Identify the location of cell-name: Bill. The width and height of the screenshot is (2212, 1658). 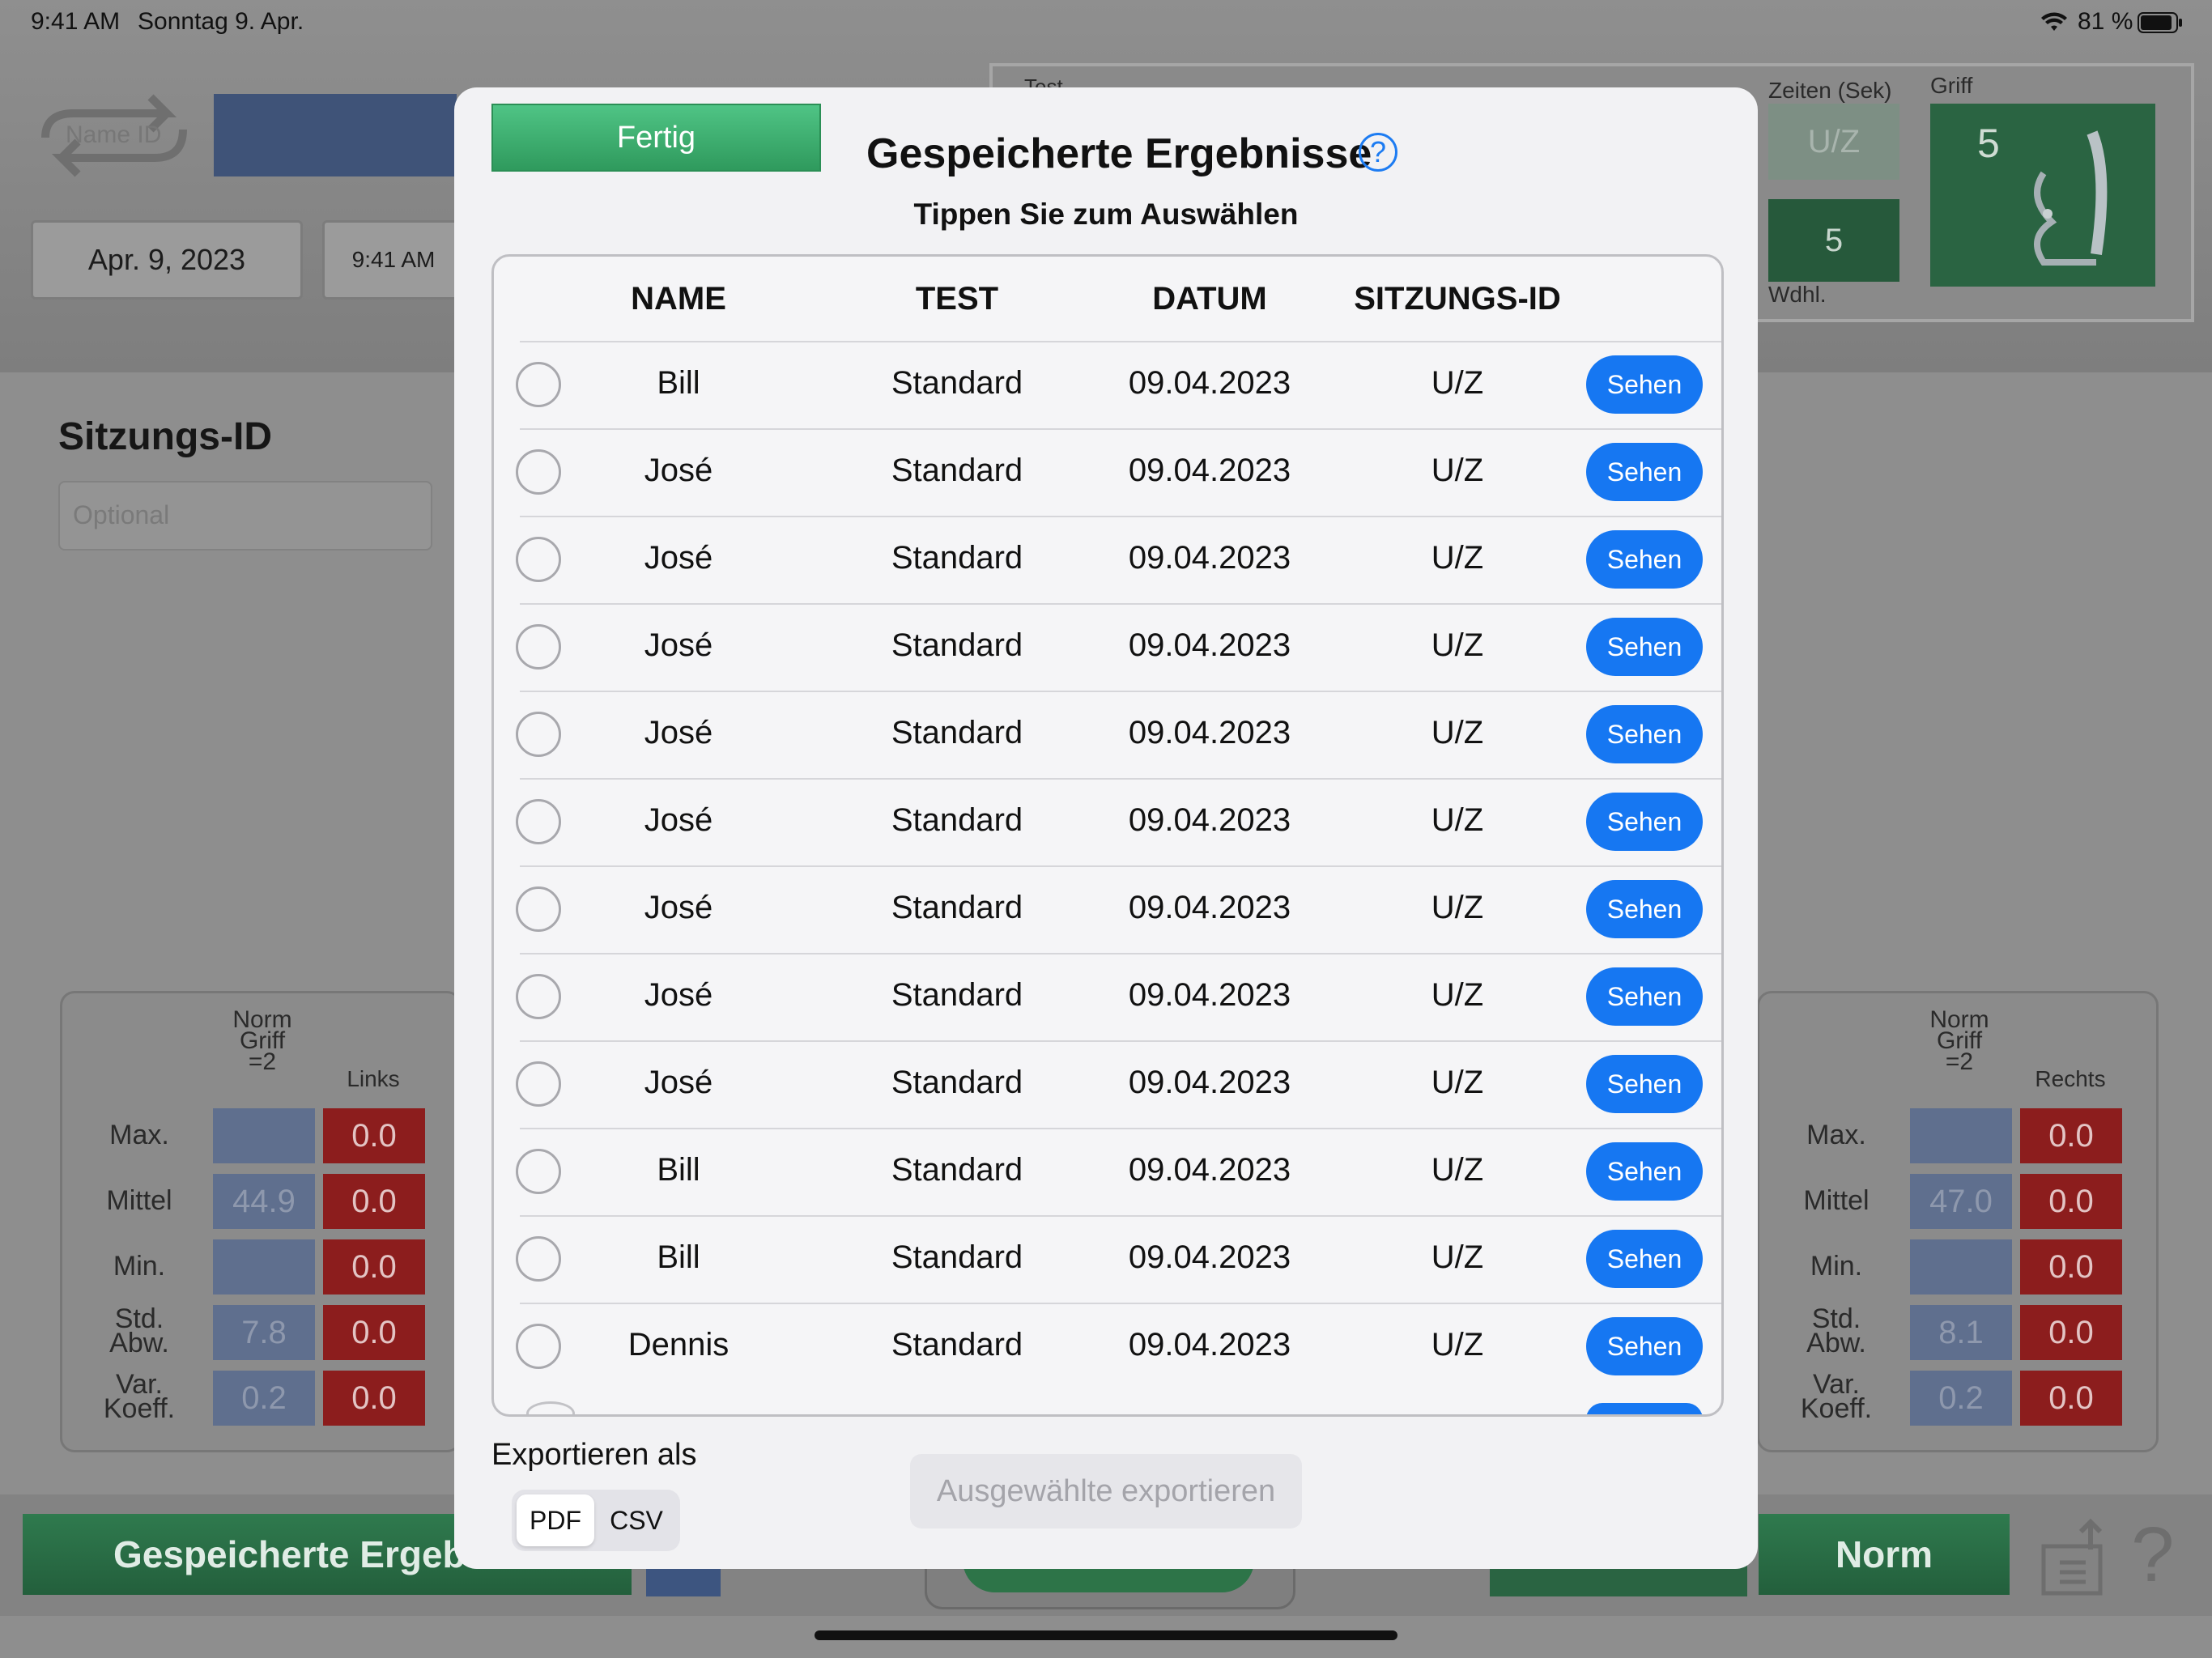
(678, 1170).